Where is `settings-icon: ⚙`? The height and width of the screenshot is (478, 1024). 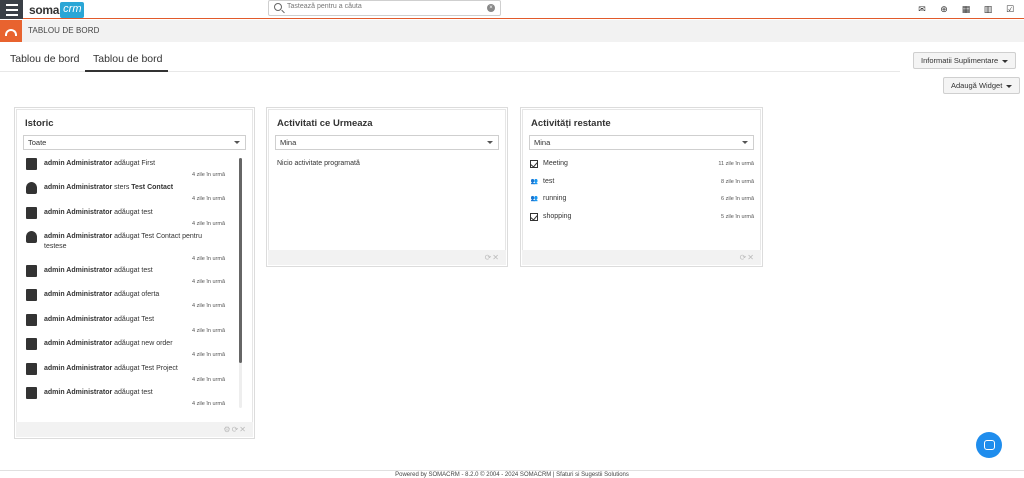 settings-icon: ⚙ is located at coordinates (227, 429).